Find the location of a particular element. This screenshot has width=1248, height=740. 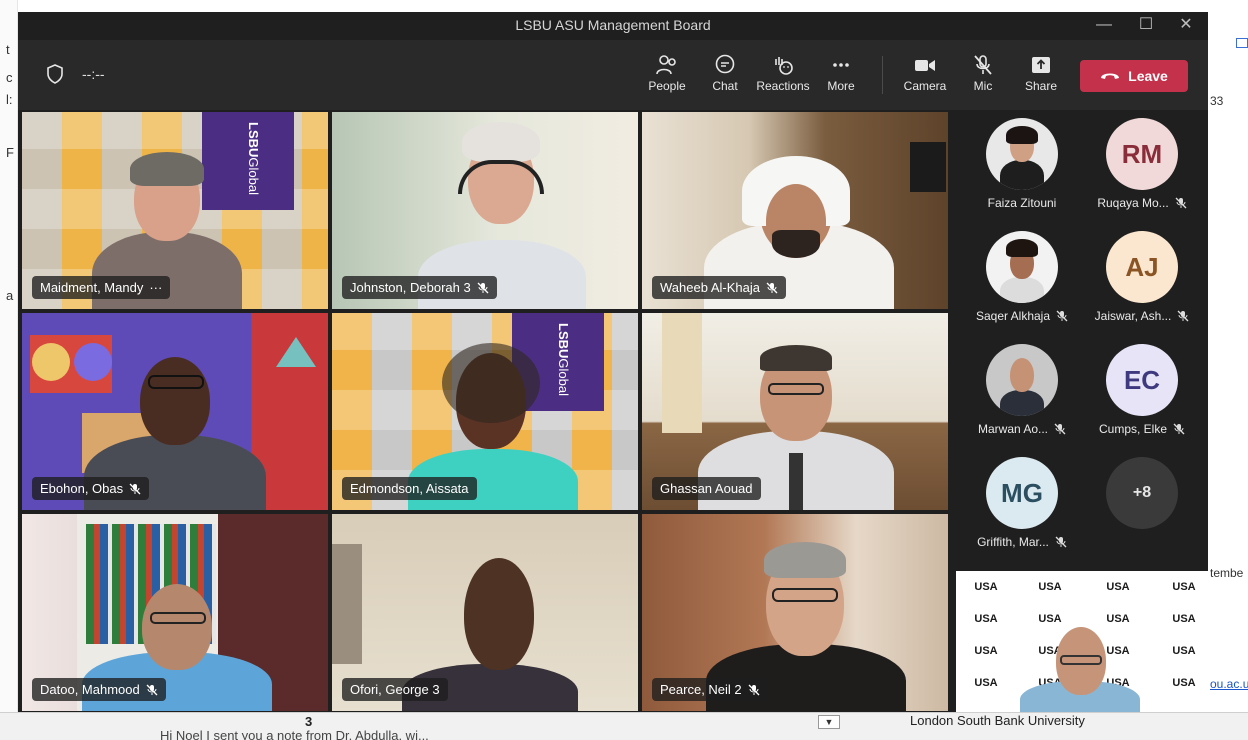

background-document-left: t c l: F a is located at coordinates (9, 370).